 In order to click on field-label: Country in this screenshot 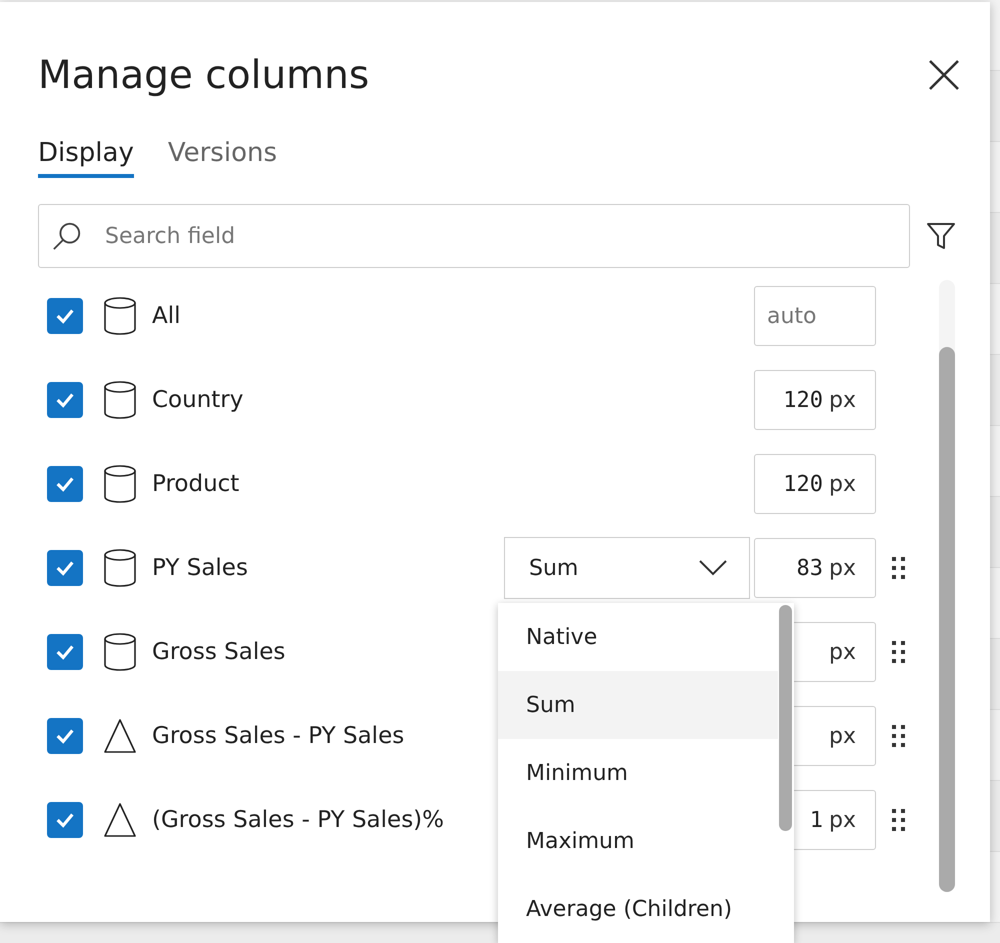, I will do `click(198, 400)`.